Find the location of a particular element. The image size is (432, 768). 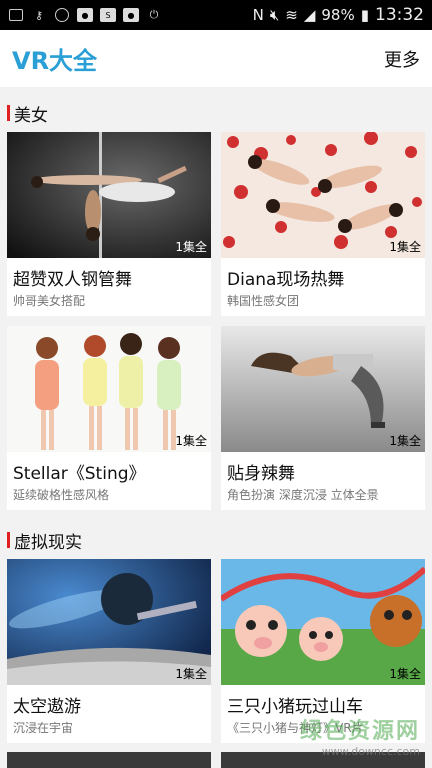

video-card: 1集全 Diana现场热舞 韩国性感女团 is located at coordinates (323, 224).